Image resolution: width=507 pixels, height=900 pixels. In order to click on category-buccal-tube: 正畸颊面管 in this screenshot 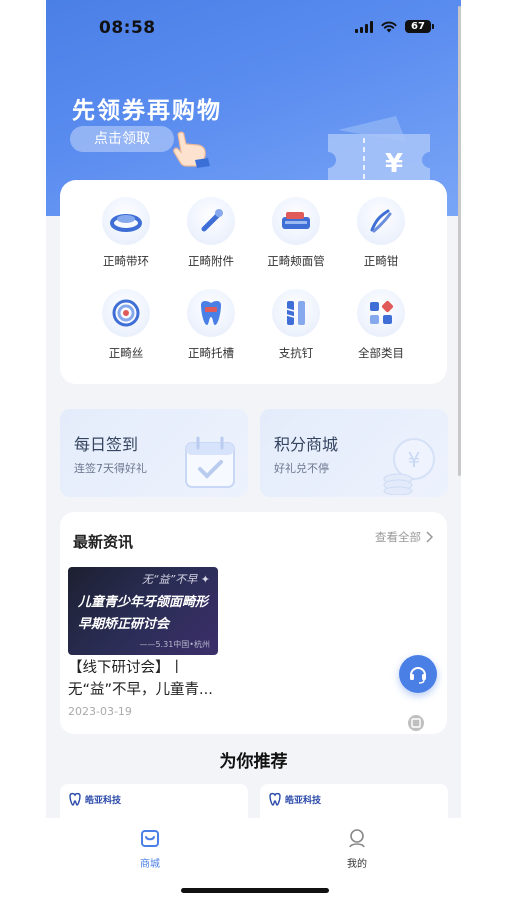, I will do `click(296, 233)`.